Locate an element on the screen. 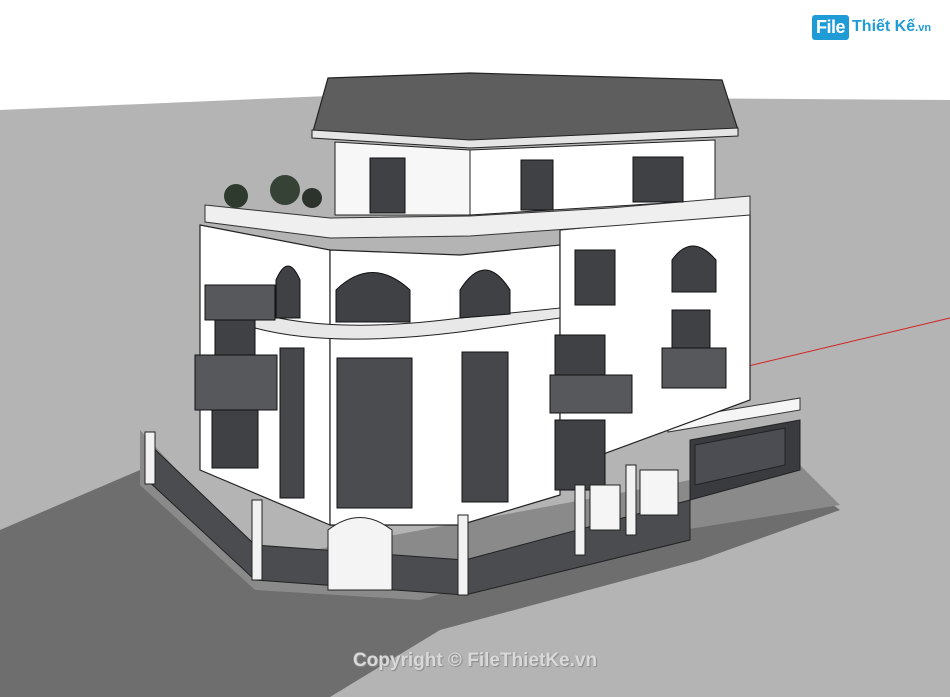  filethietke-logo: File Thiết Kế.vn is located at coordinates (871, 27).